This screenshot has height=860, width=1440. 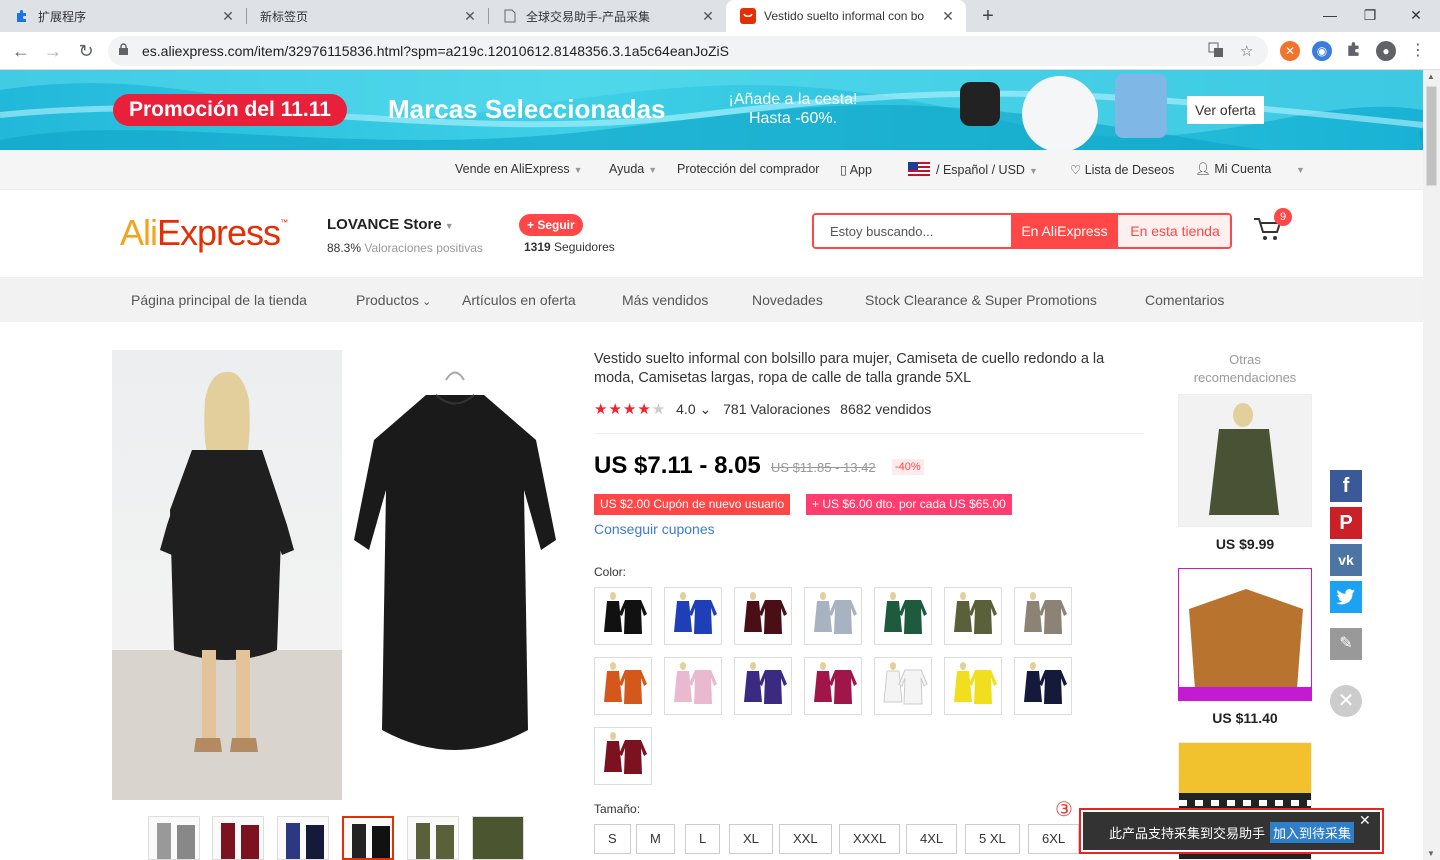 What do you see at coordinates (665, 300) in the screenshot?
I see `nav-best-sellers: Más vendidos` at bounding box center [665, 300].